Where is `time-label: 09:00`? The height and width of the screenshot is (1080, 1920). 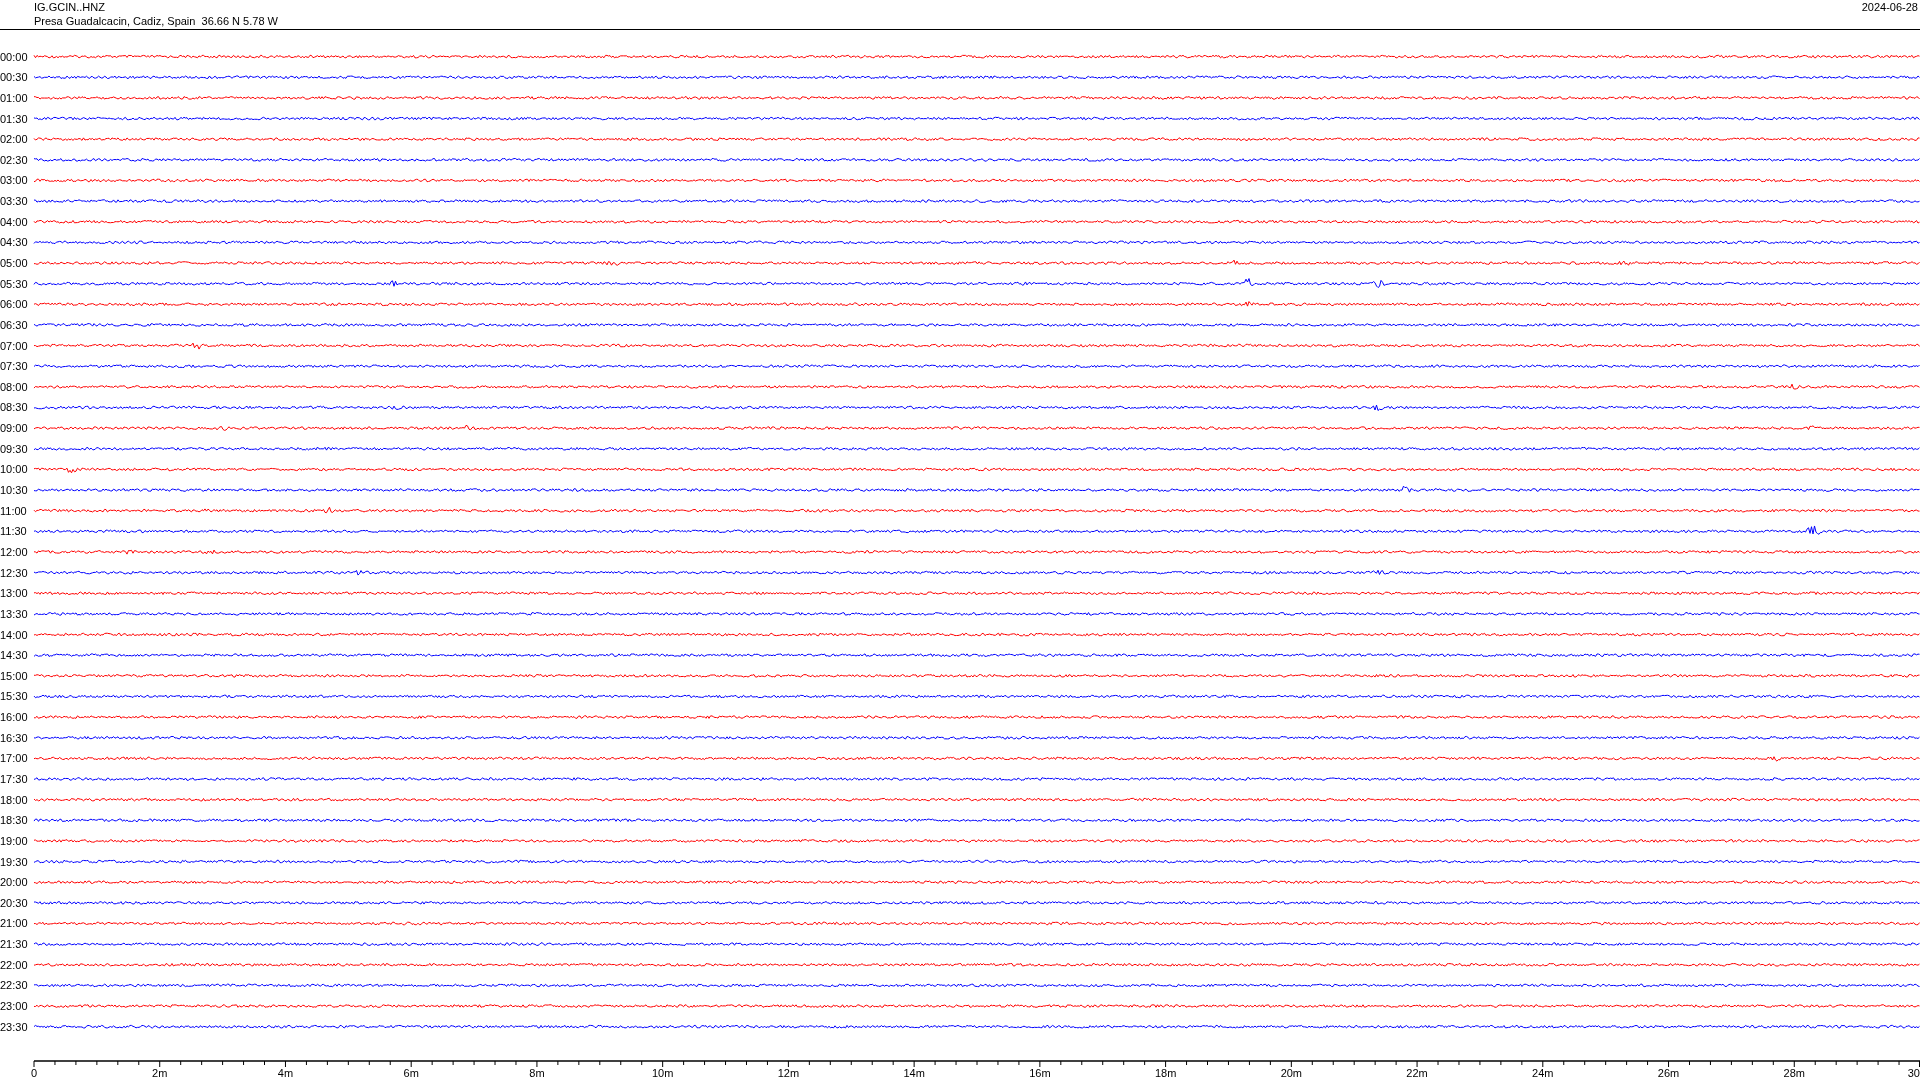 time-label: 09:00 is located at coordinates (14, 428).